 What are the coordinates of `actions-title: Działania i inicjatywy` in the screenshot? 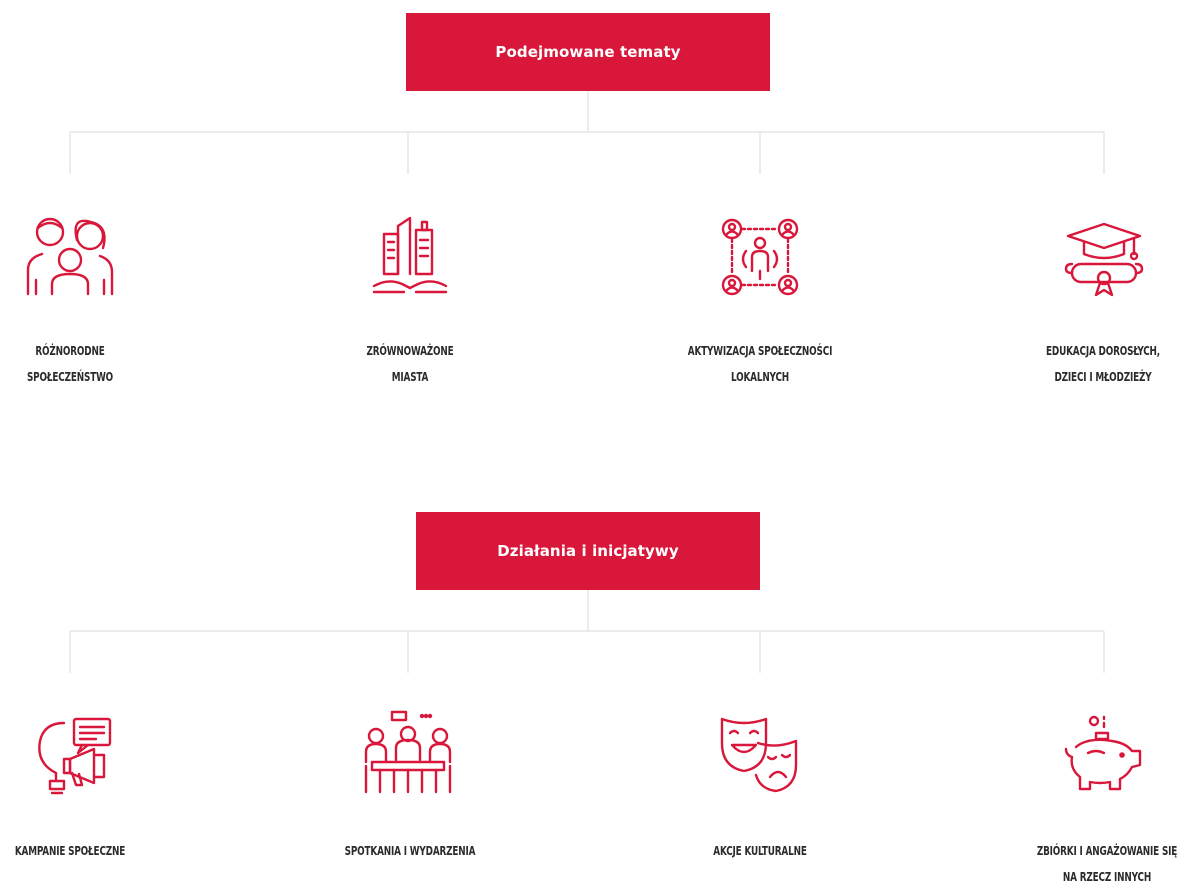 It's located at (588, 551).